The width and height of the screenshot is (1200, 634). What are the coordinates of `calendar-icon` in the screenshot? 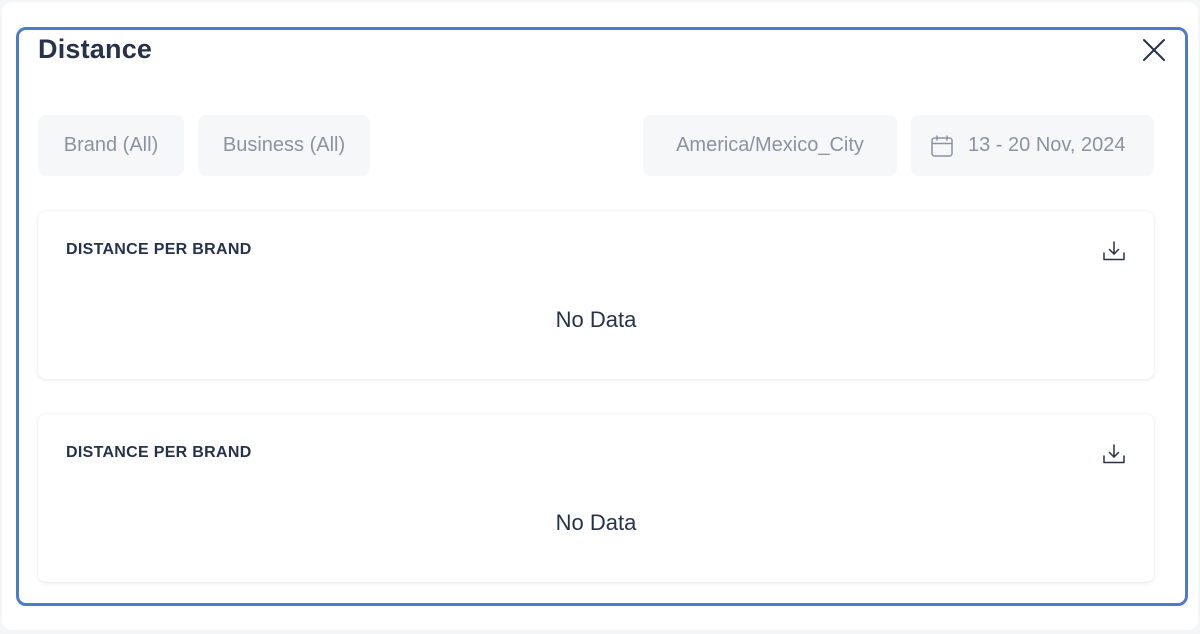 It's located at (942, 145).